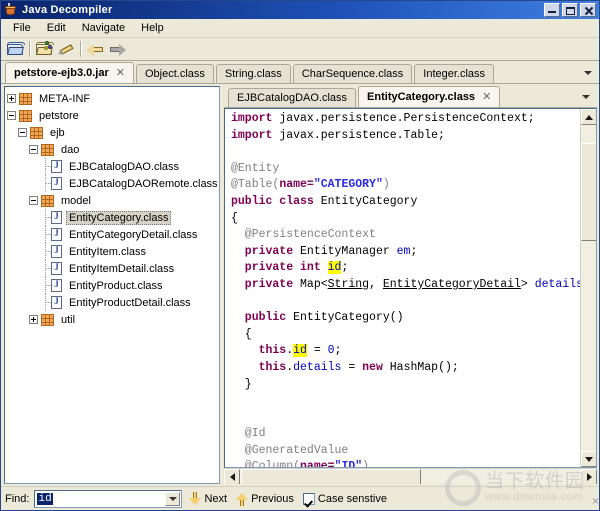 The image size is (600, 511). Describe the element at coordinates (595, 501) in the screenshot. I see `watermark-close-icon: ×` at that location.